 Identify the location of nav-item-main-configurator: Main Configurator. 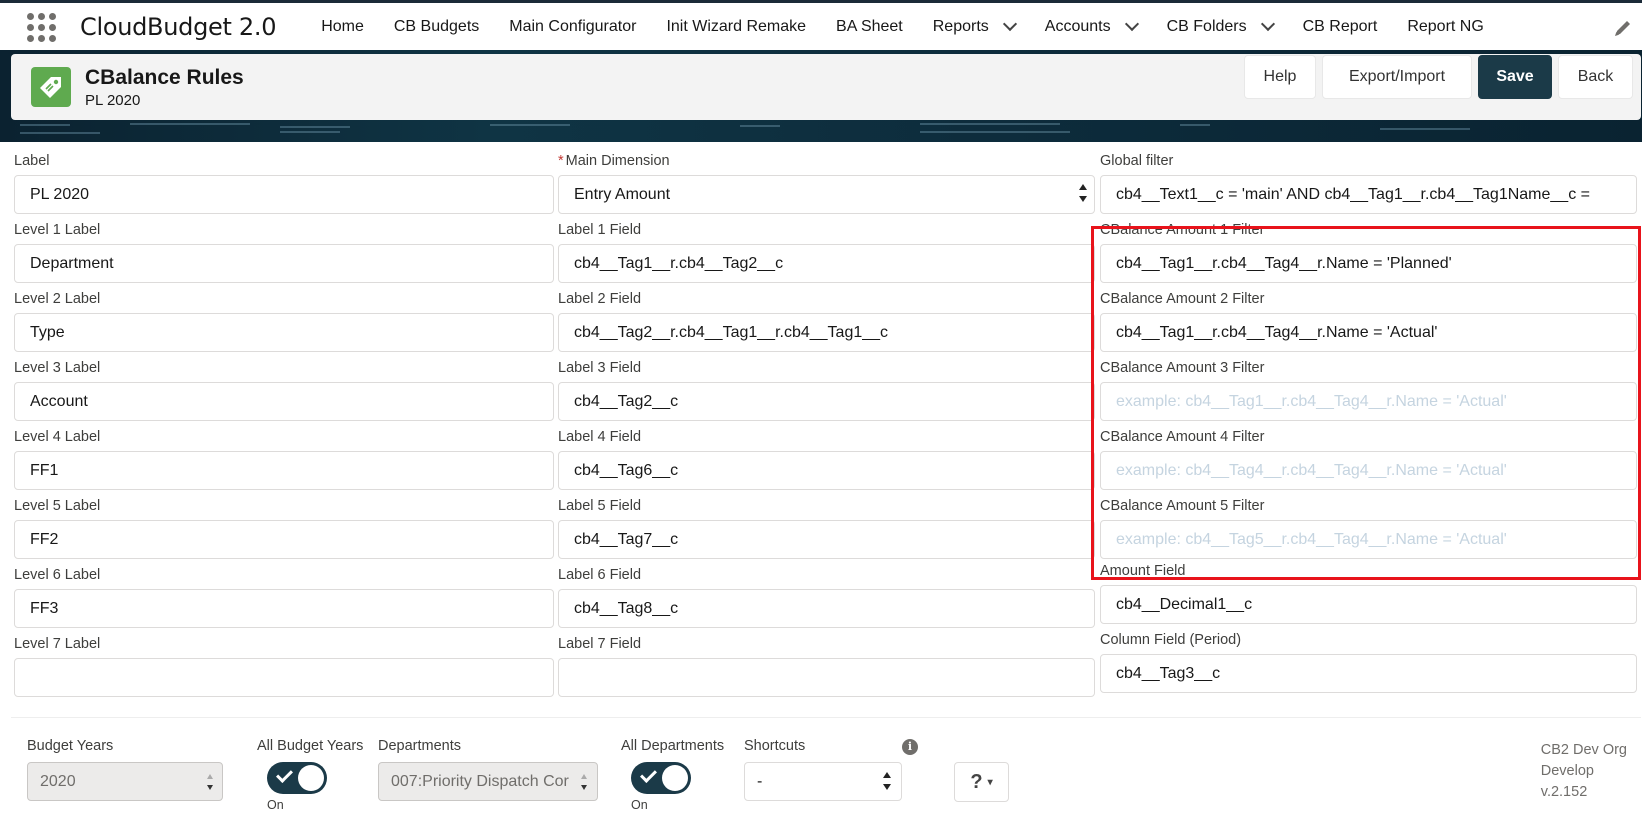
(572, 26).